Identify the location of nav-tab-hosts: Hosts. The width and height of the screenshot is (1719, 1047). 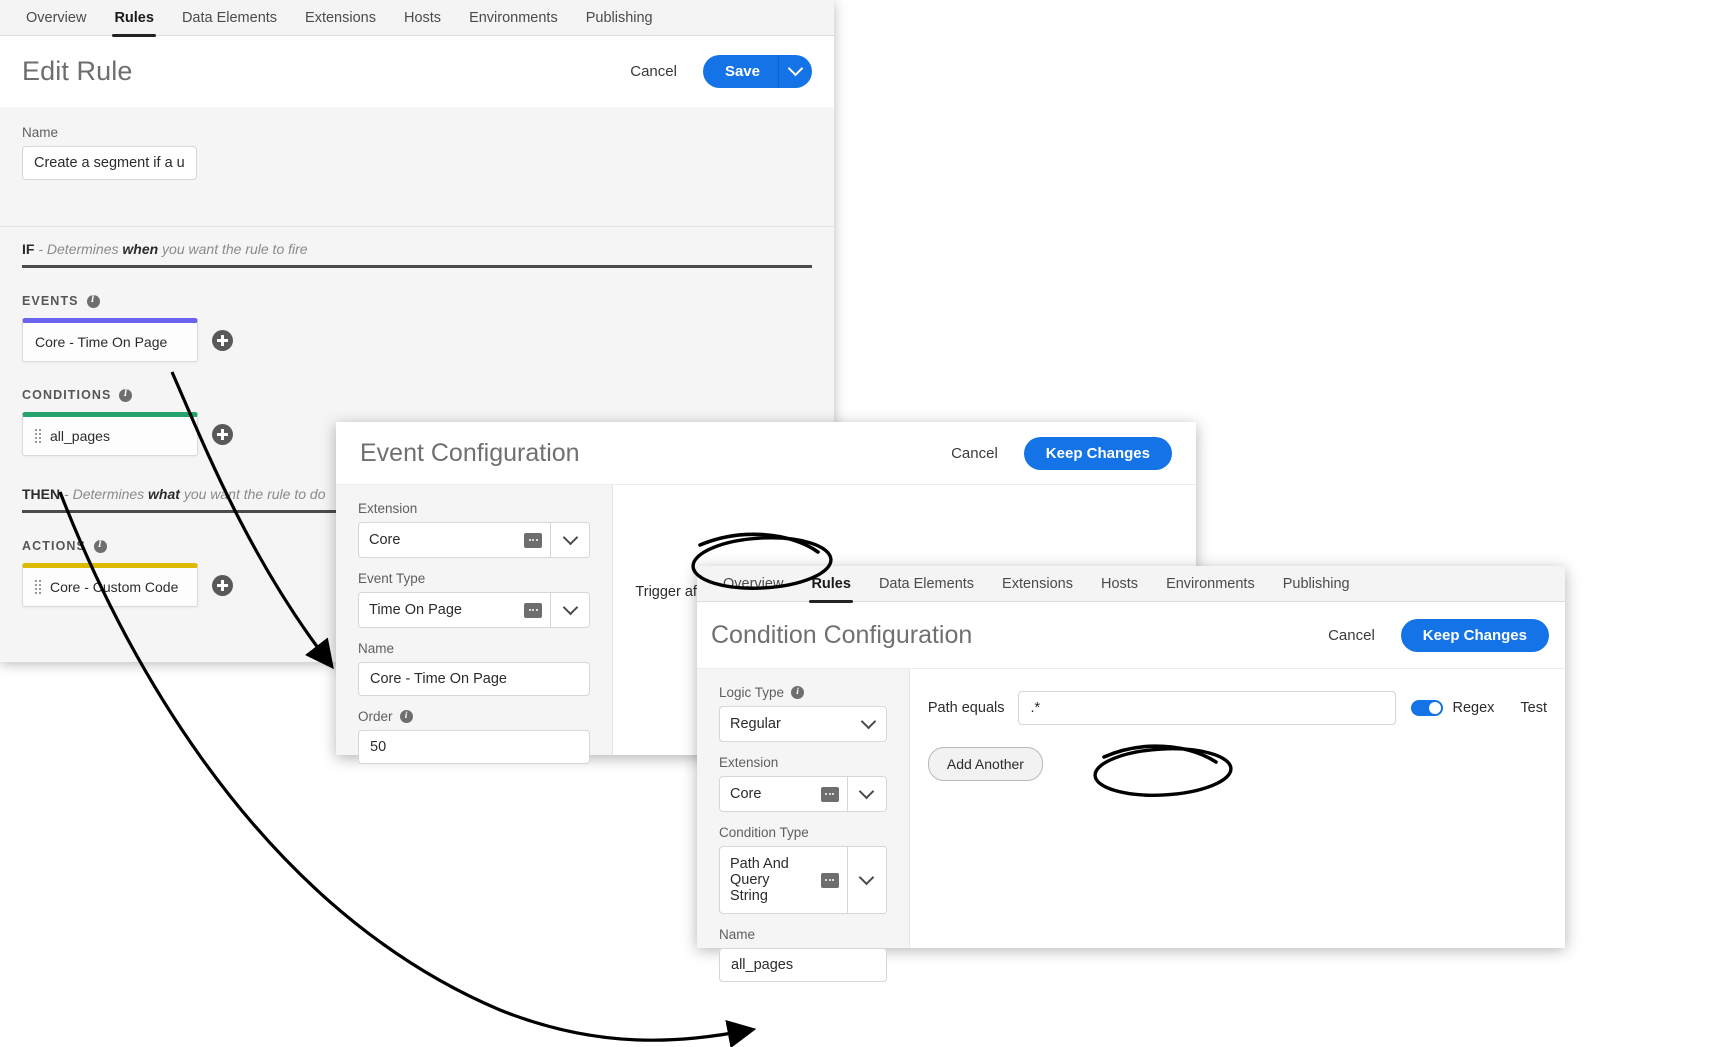
(422, 17).